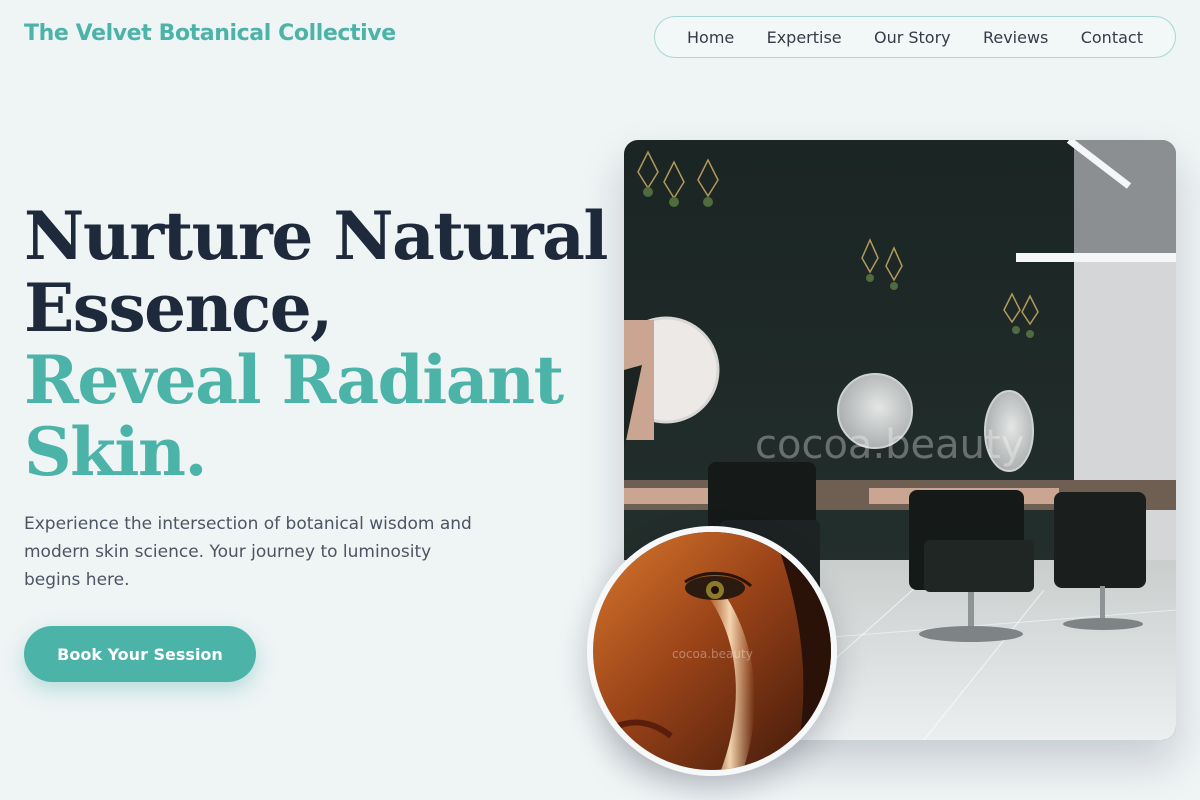 Image resolution: width=1200 pixels, height=800 pixels. Describe the element at coordinates (210, 33) in the screenshot. I see `brand-logo-text: The Velvet Botanical Collective` at that location.